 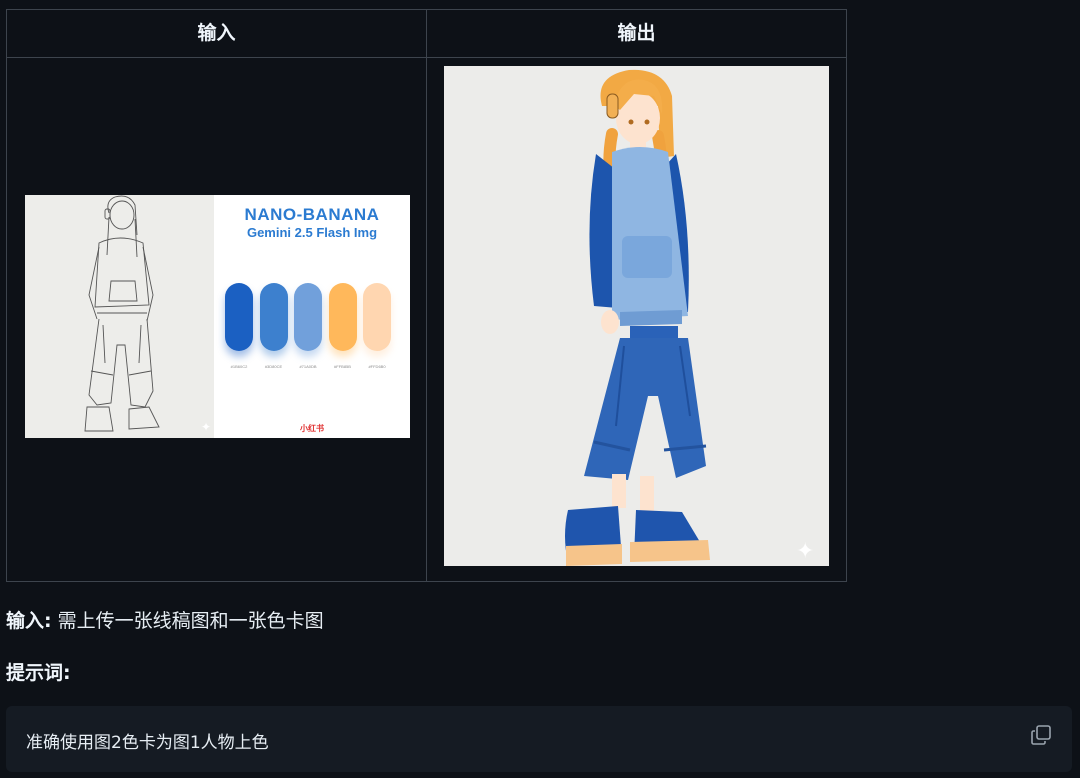 I want to click on swatch-hex-label: #71A0DB, so click(x=308, y=366).